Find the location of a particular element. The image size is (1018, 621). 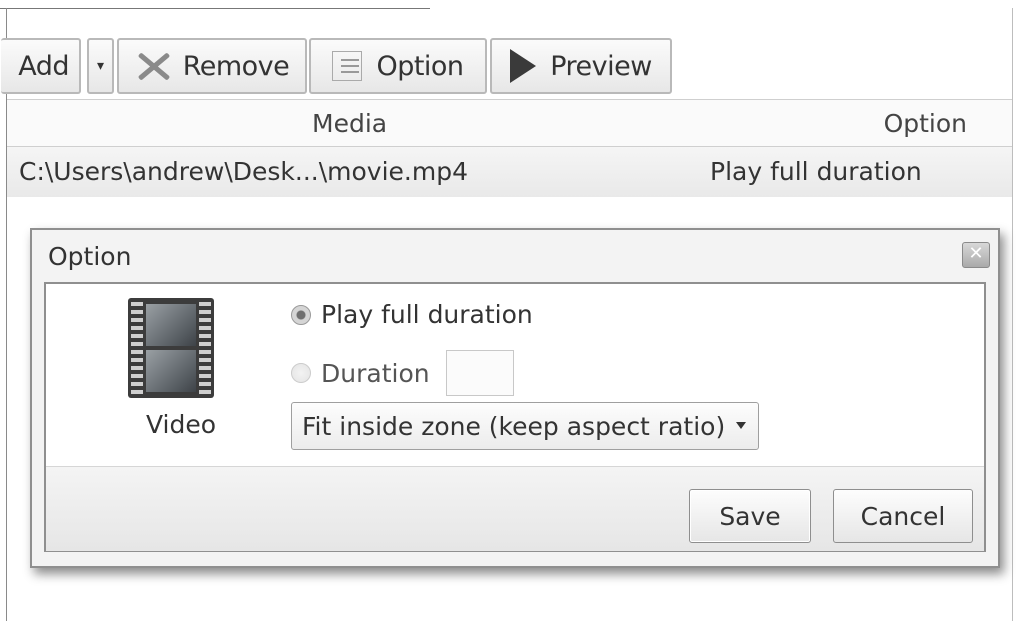

column-header-option: Option is located at coordinates (925, 123).